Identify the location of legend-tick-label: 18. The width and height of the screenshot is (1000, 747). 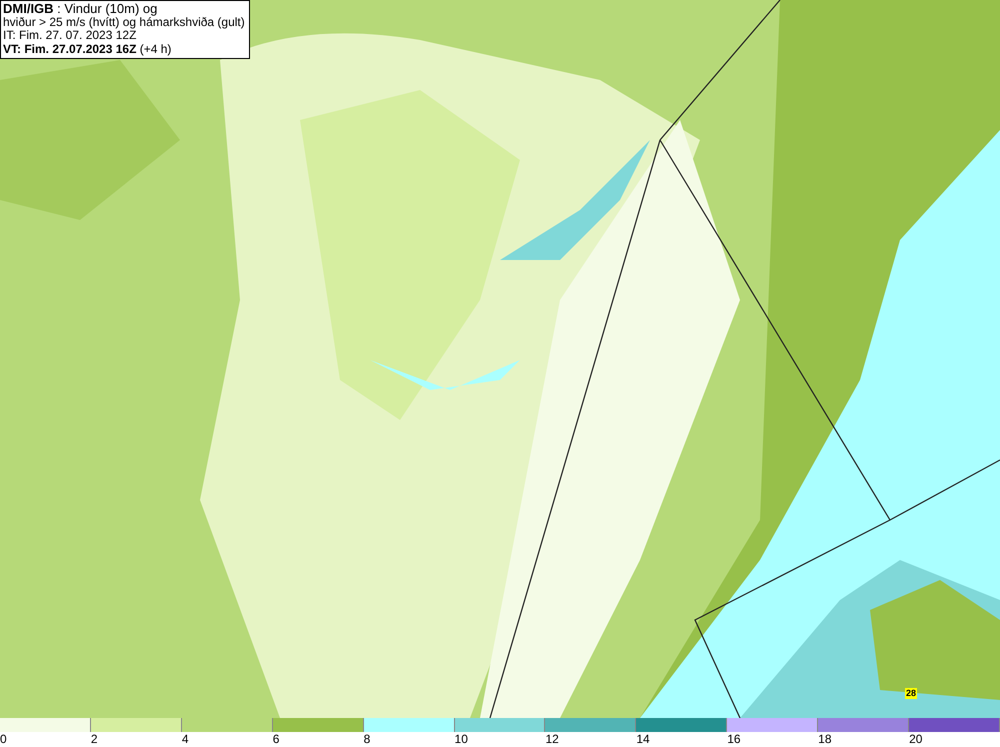
(825, 739).